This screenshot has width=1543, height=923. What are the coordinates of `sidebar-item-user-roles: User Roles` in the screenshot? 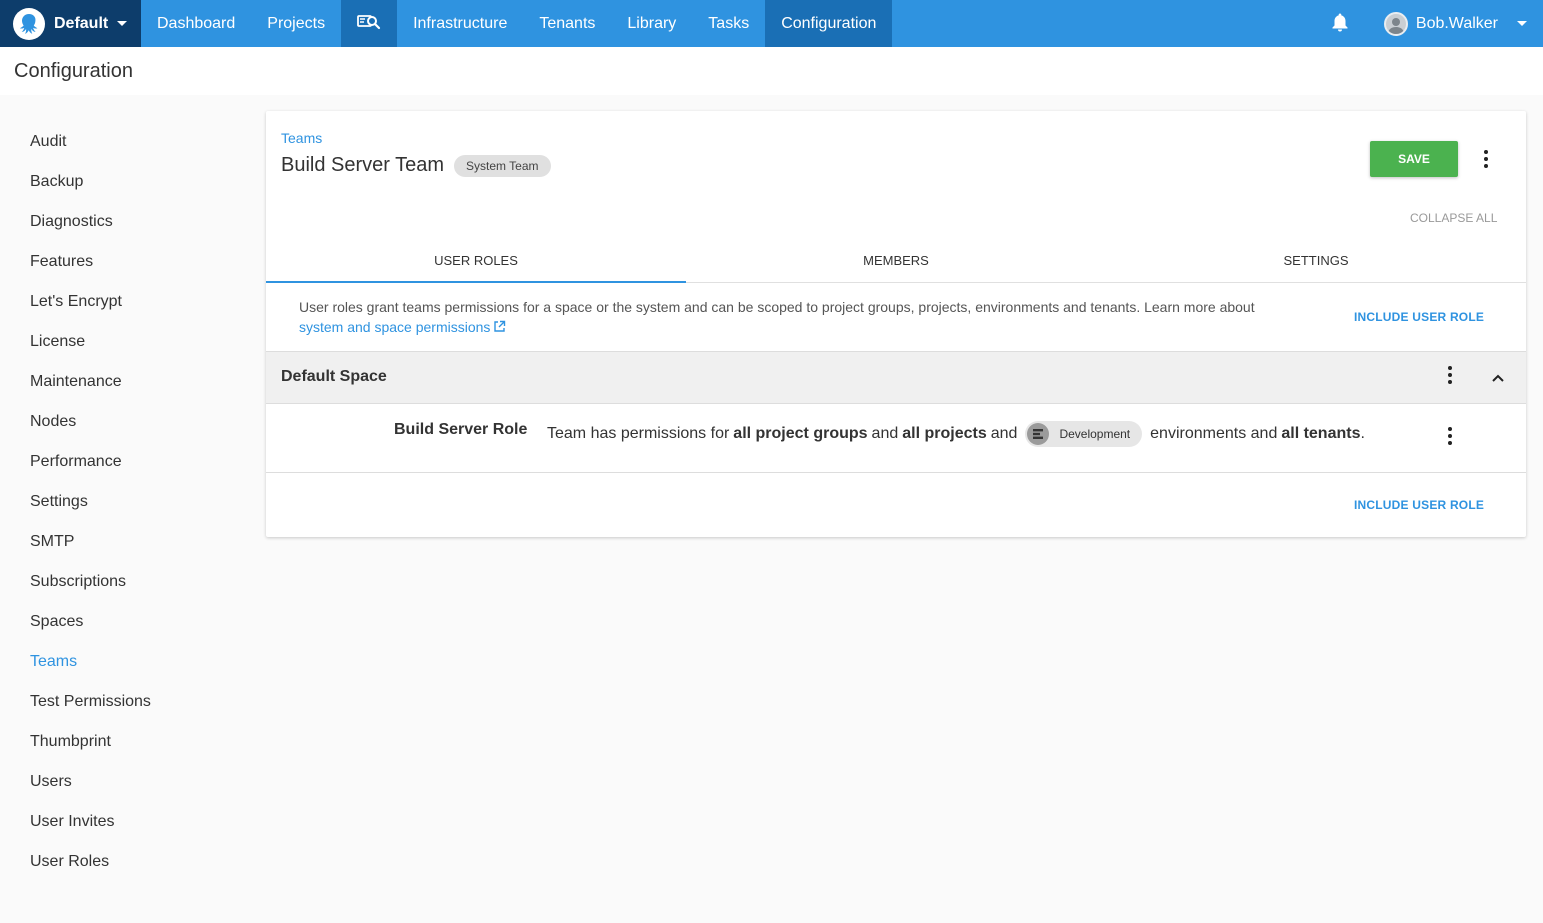 It's located at (130, 862).